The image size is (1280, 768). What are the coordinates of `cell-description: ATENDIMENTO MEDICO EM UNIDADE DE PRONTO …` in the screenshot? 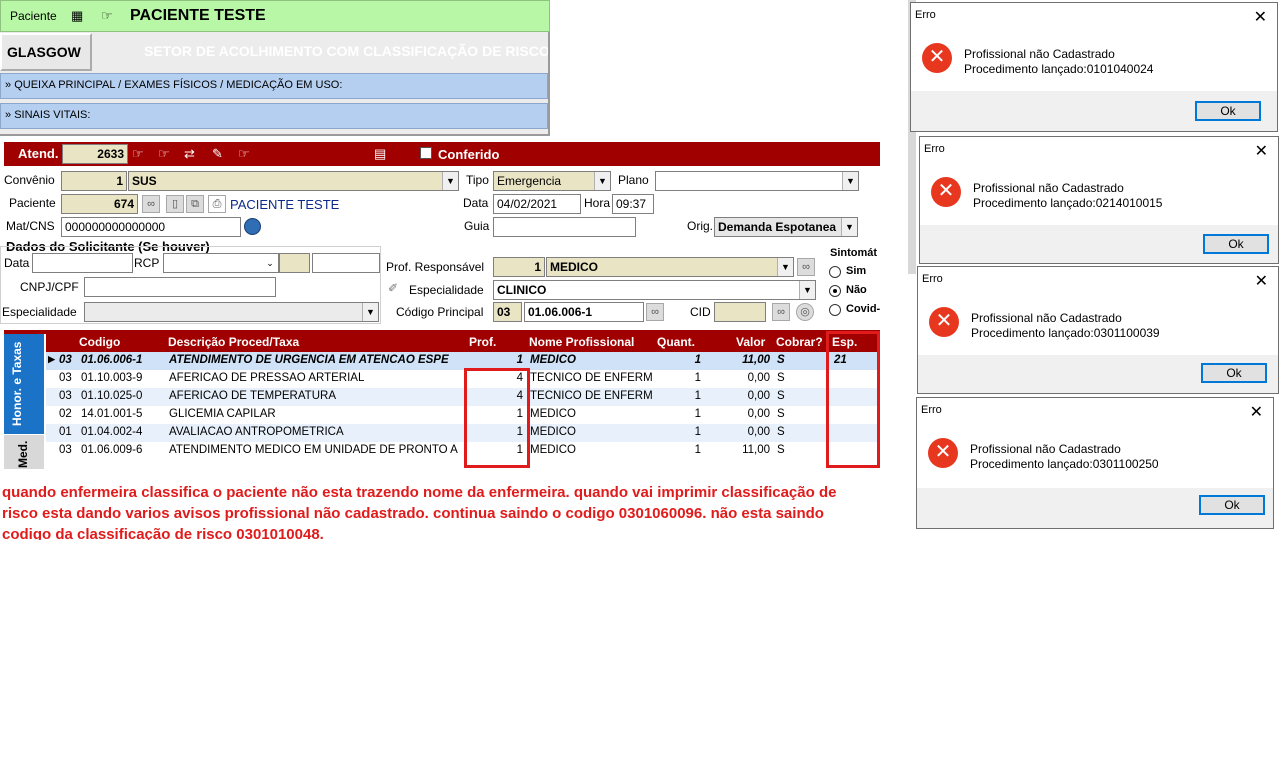 It's located at (313, 450).